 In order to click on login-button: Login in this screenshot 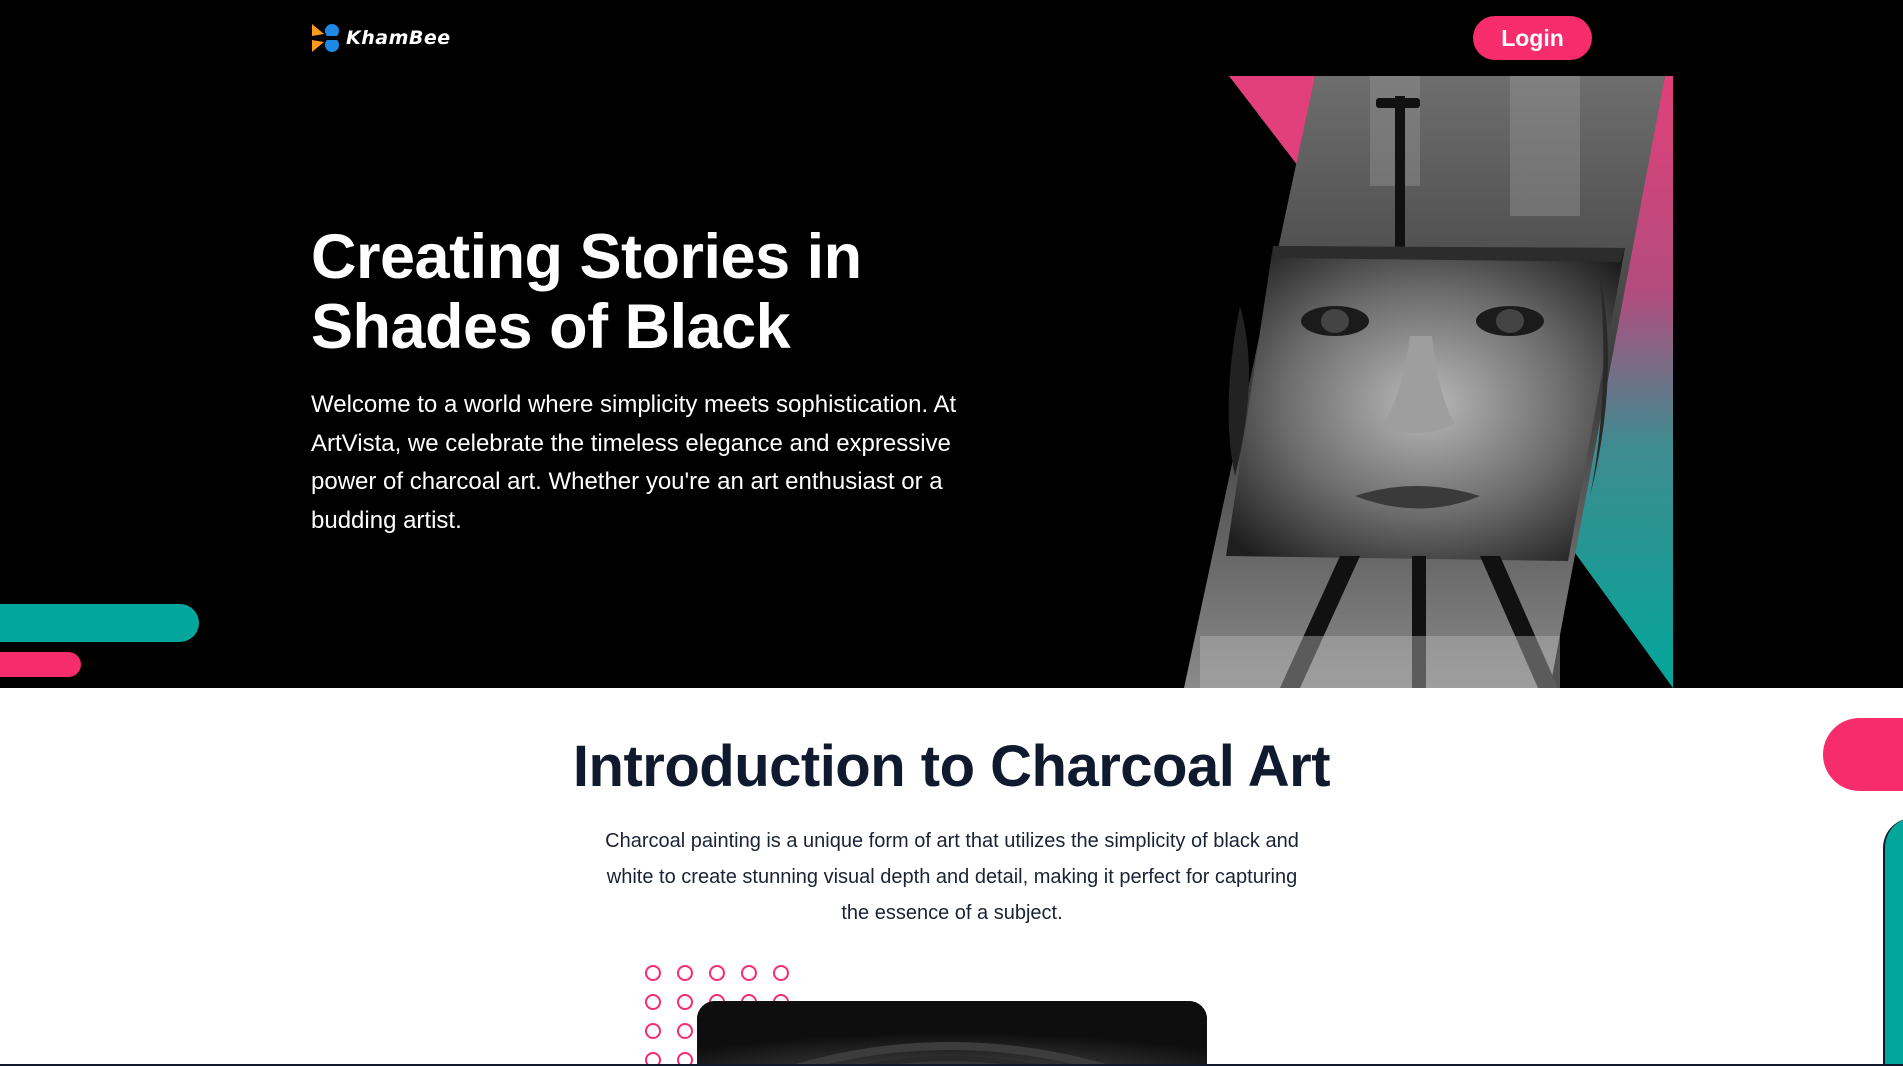, I will do `click(1532, 38)`.